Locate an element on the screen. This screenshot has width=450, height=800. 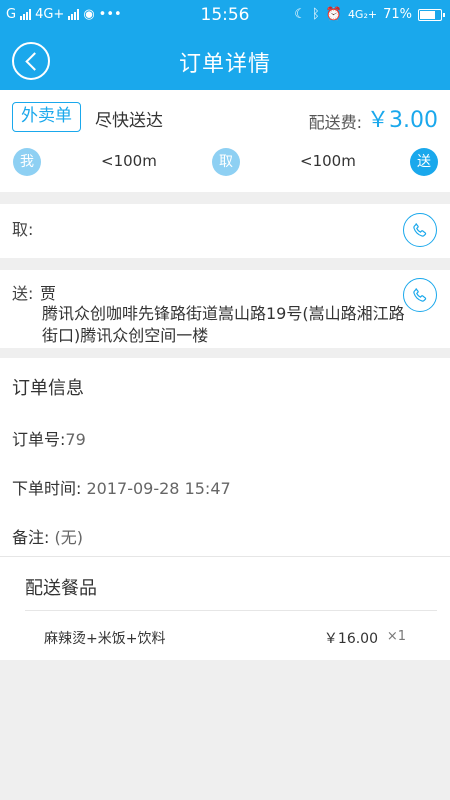
moon-icon: ☾ is located at coordinates (300, 14).